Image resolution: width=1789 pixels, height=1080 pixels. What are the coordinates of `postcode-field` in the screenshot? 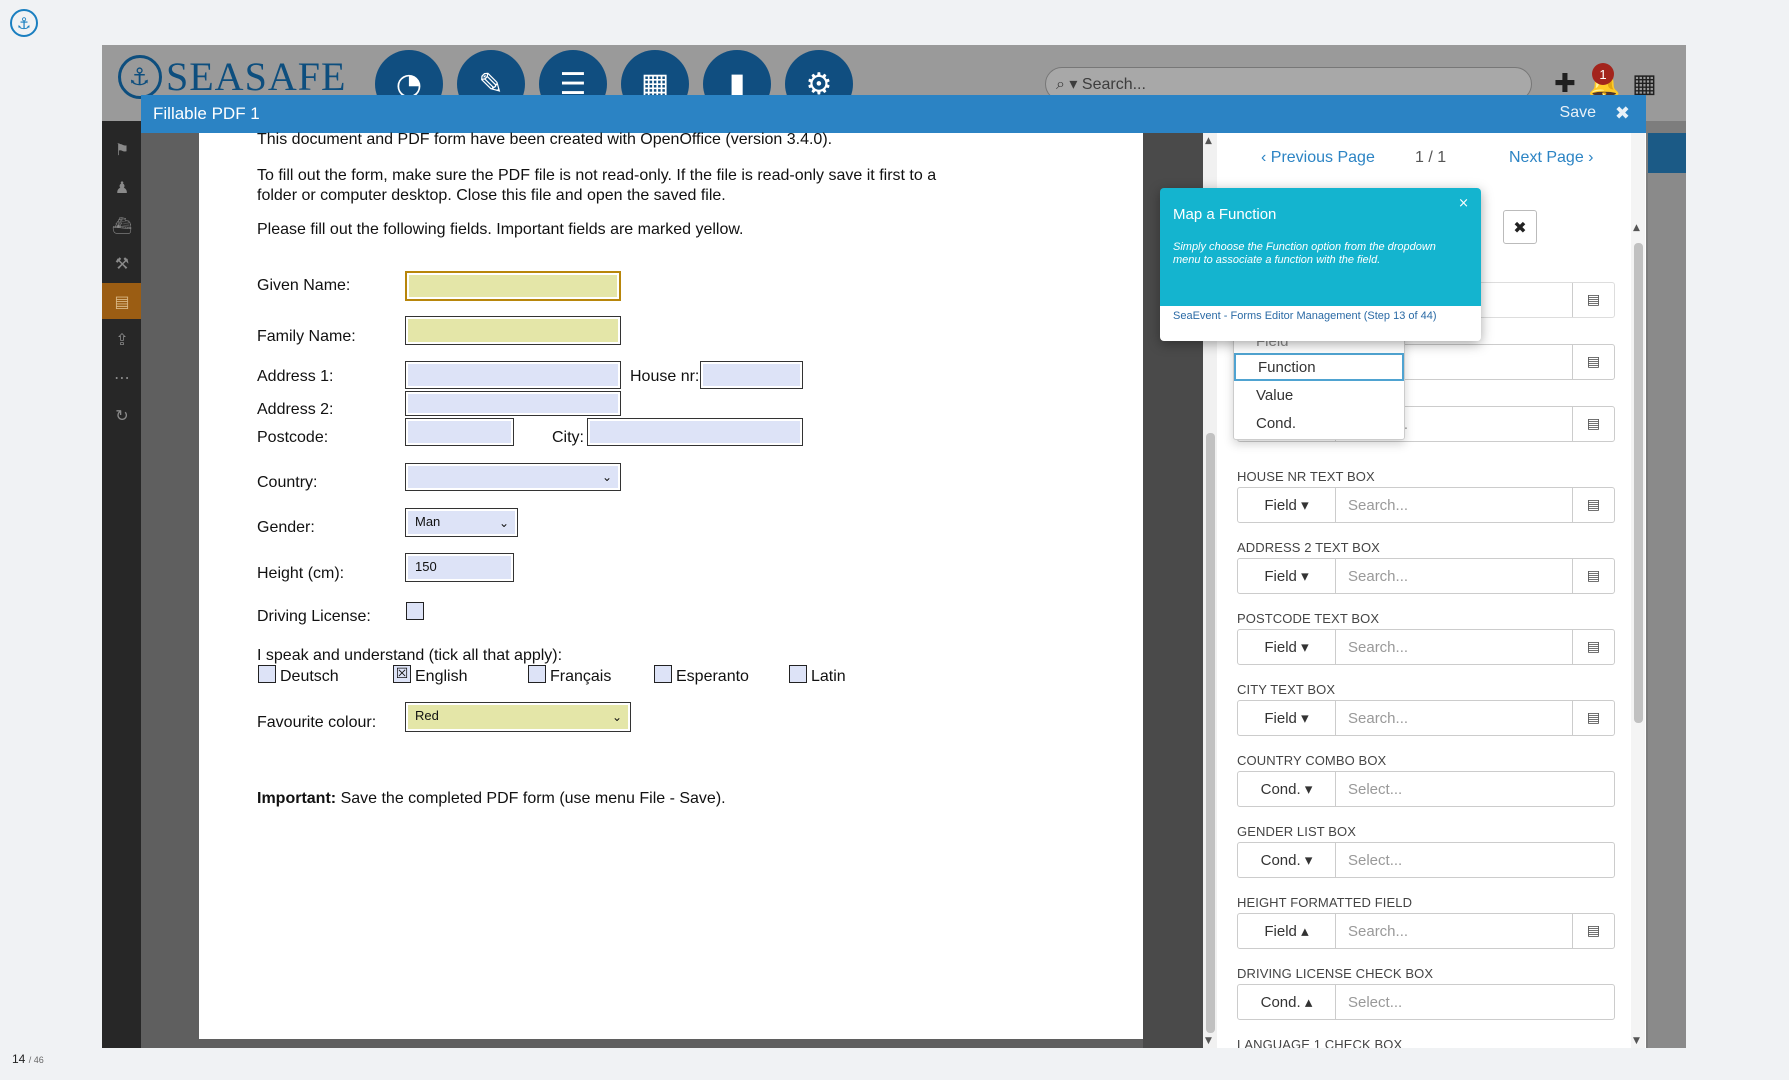 It's located at (459, 432).